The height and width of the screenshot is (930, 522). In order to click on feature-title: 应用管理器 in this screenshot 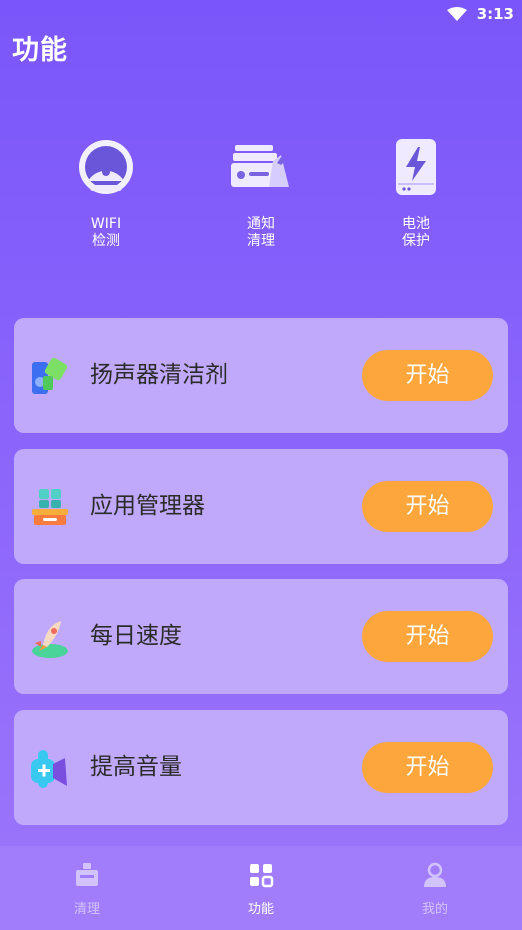, I will do `click(147, 506)`.